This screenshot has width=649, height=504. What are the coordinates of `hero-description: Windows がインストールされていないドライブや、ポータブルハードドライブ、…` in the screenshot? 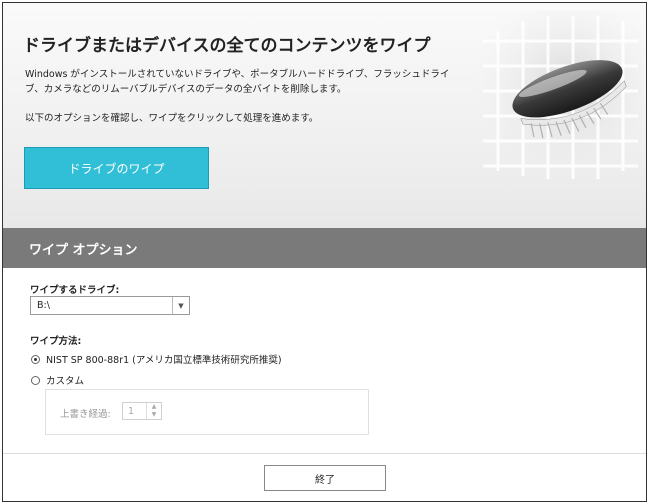 It's located at (237, 82).